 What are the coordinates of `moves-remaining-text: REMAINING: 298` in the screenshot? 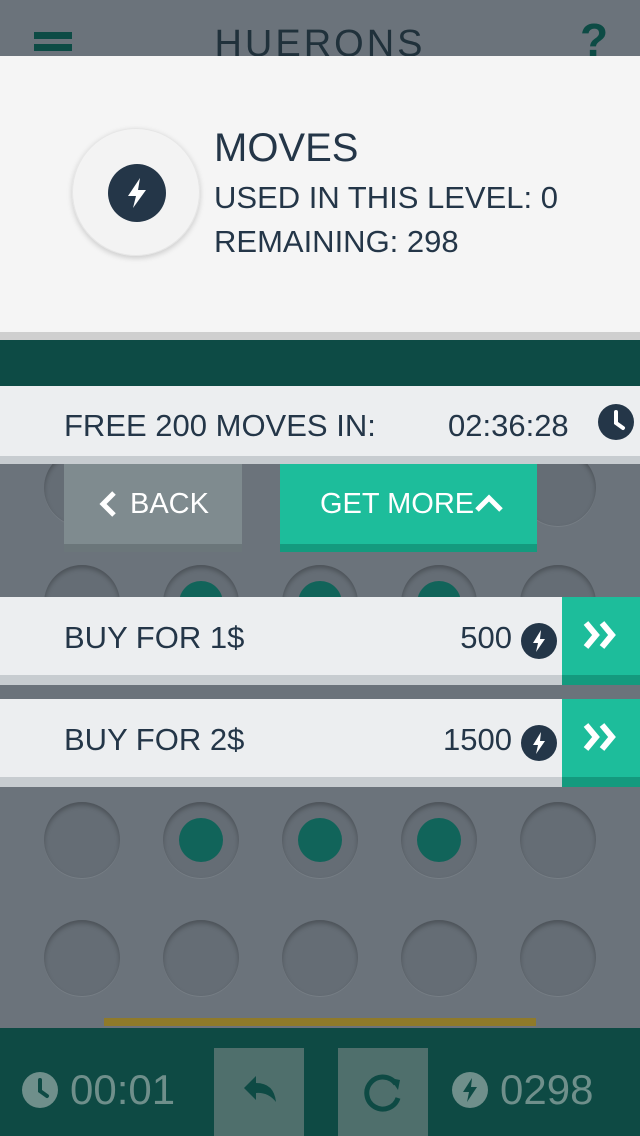 It's located at (336, 241).